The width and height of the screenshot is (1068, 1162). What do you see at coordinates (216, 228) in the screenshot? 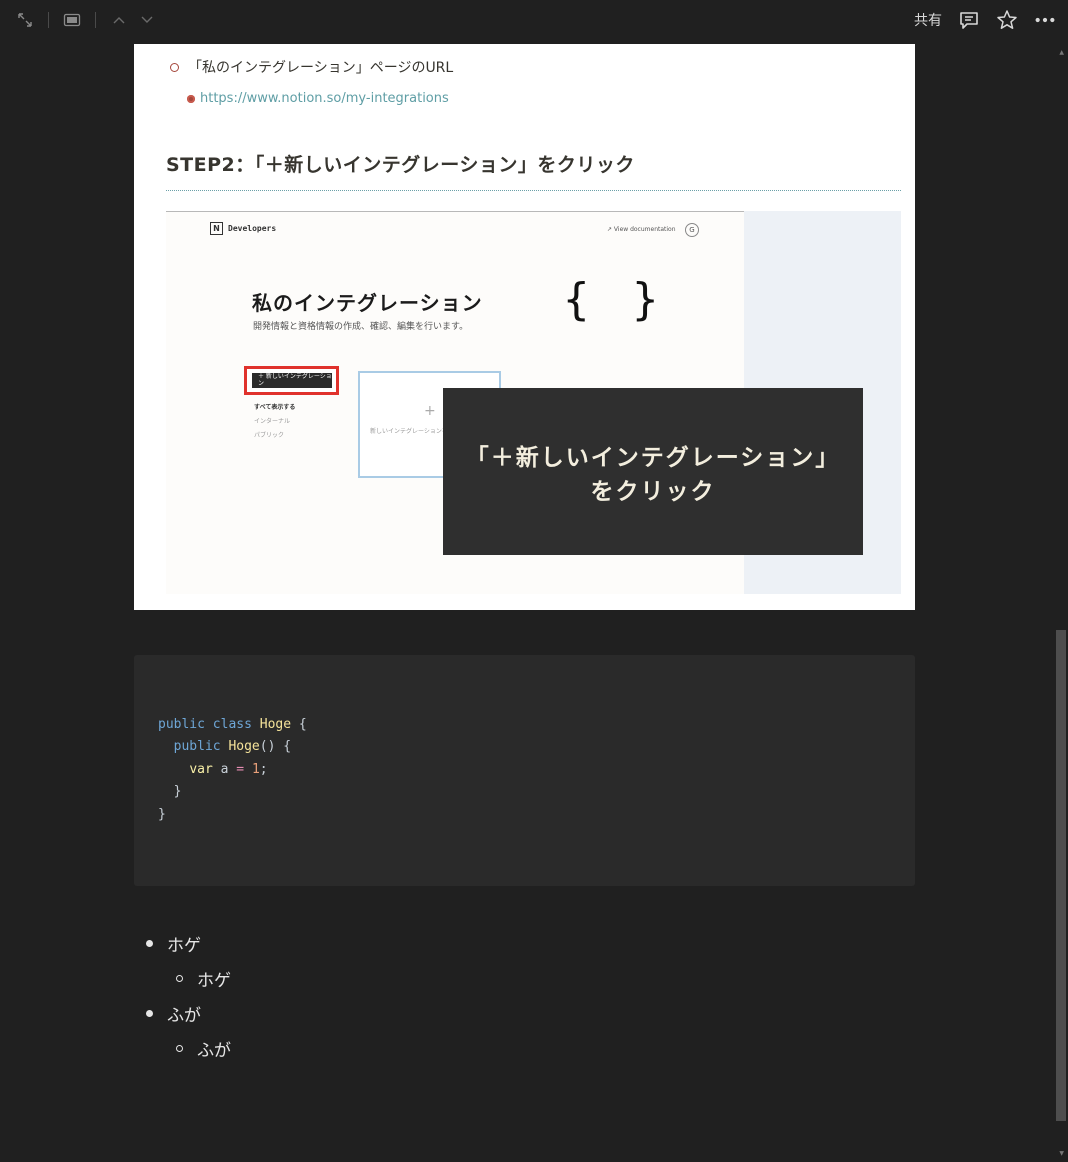
I see `notion-logo-icon: N` at bounding box center [216, 228].